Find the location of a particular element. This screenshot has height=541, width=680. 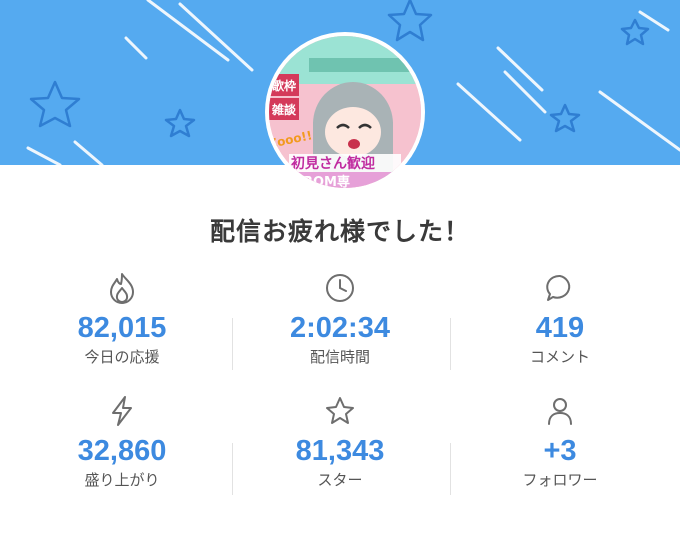

avatar-image: Zooo!! 初見さん歓迎 ROM専 歌枠 雑談 is located at coordinates (345, 112).